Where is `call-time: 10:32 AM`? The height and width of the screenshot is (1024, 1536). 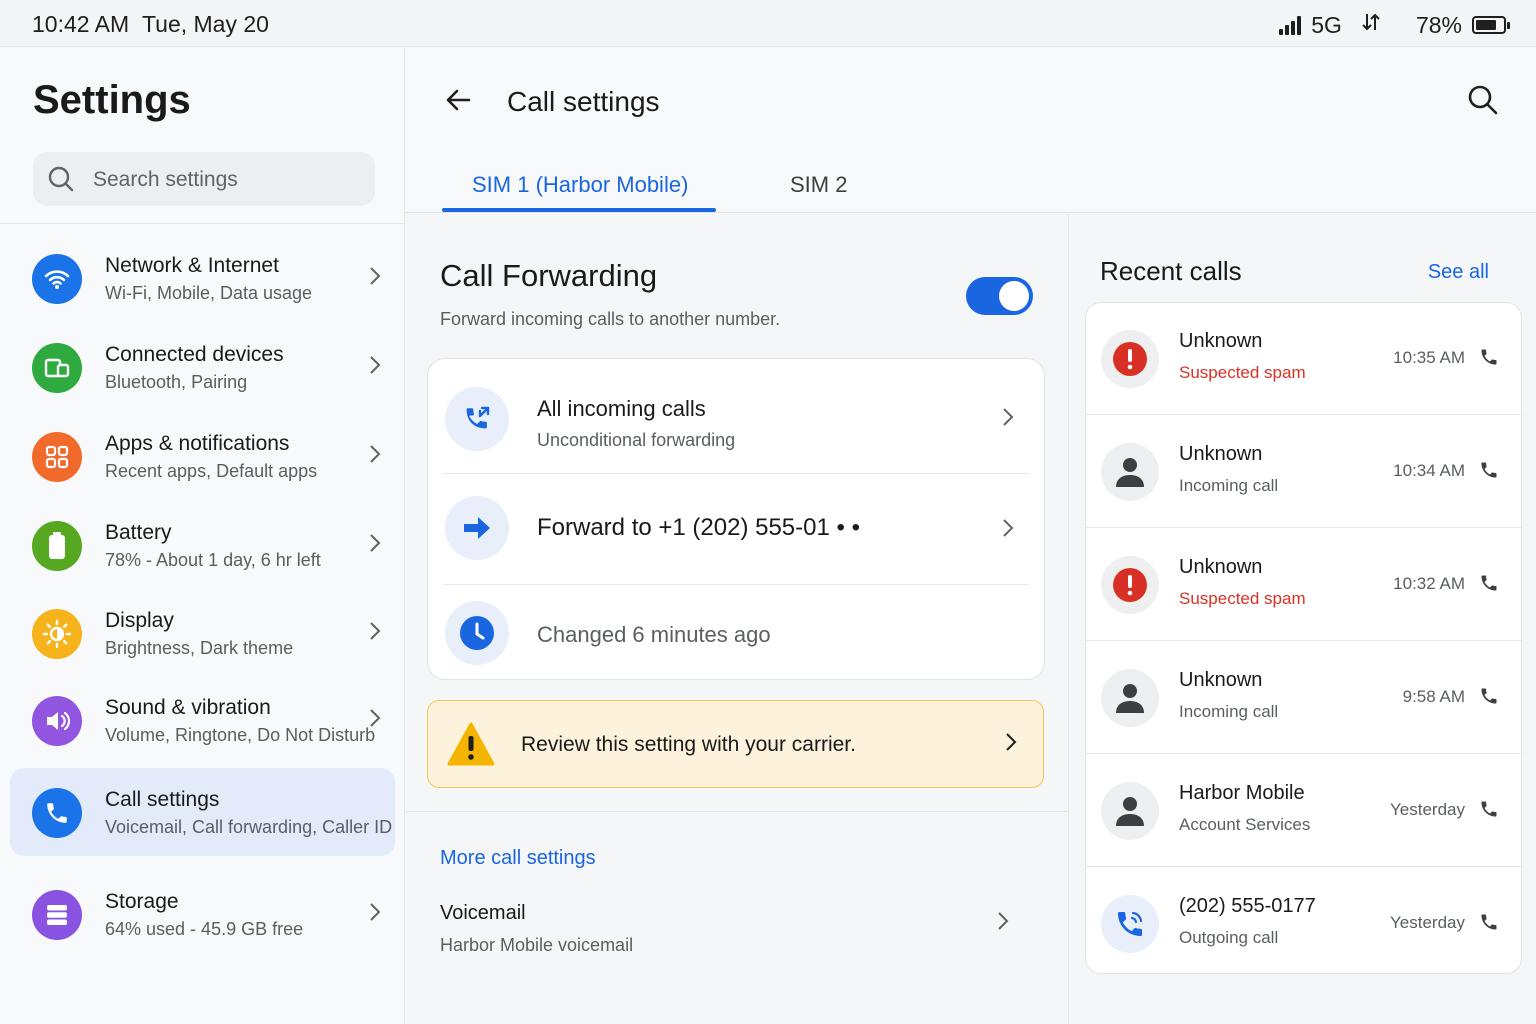 call-time: 10:32 AM is located at coordinates (1429, 583).